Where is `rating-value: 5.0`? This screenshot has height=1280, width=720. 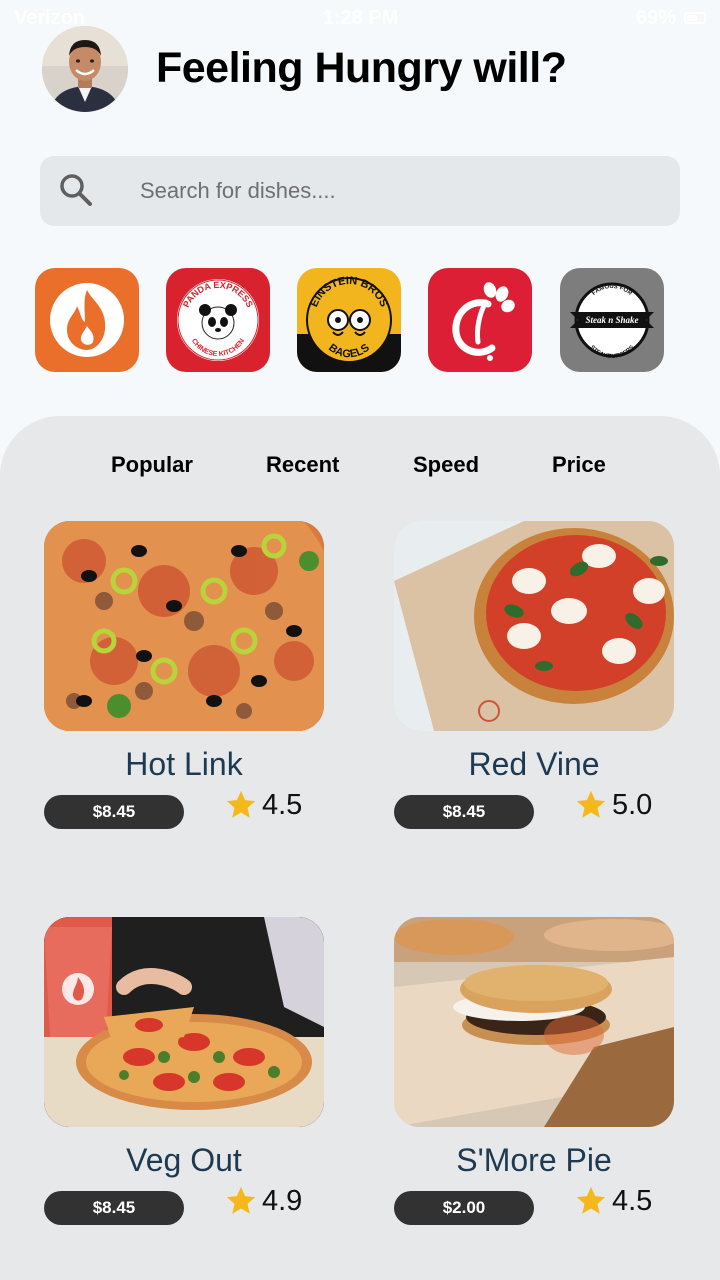
rating-value: 5.0 is located at coordinates (632, 804).